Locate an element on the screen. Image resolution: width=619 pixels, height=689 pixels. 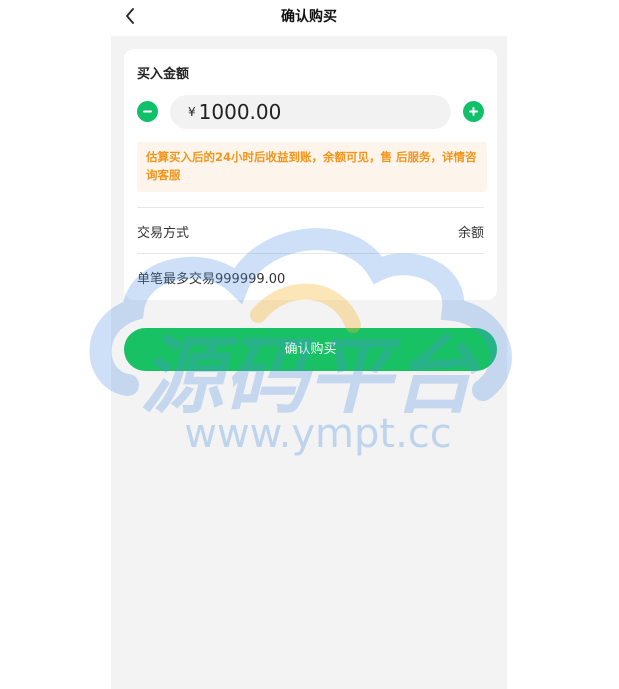
amount-input: ¥ 1000.00 is located at coordinates (310, 112).